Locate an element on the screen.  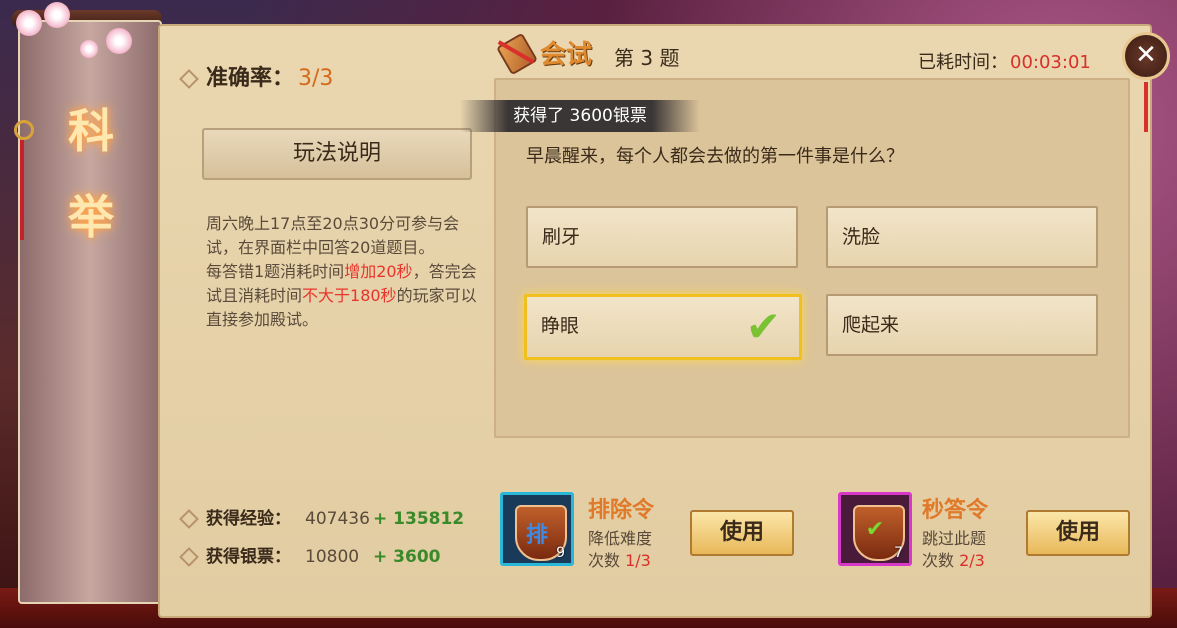
accuracy-row: 准确率： 3/3 is located at coordinates (256, 76).